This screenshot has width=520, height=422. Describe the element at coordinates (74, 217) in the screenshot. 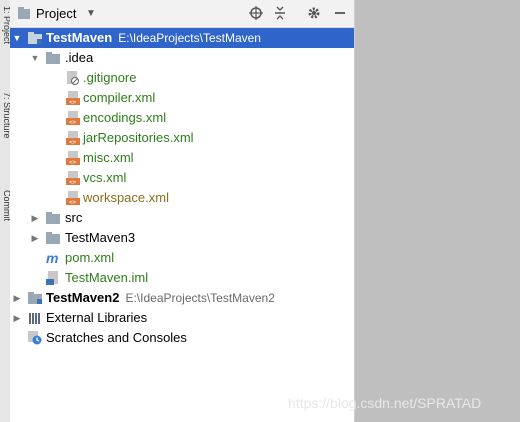

I see `folder-label: src` at that location.